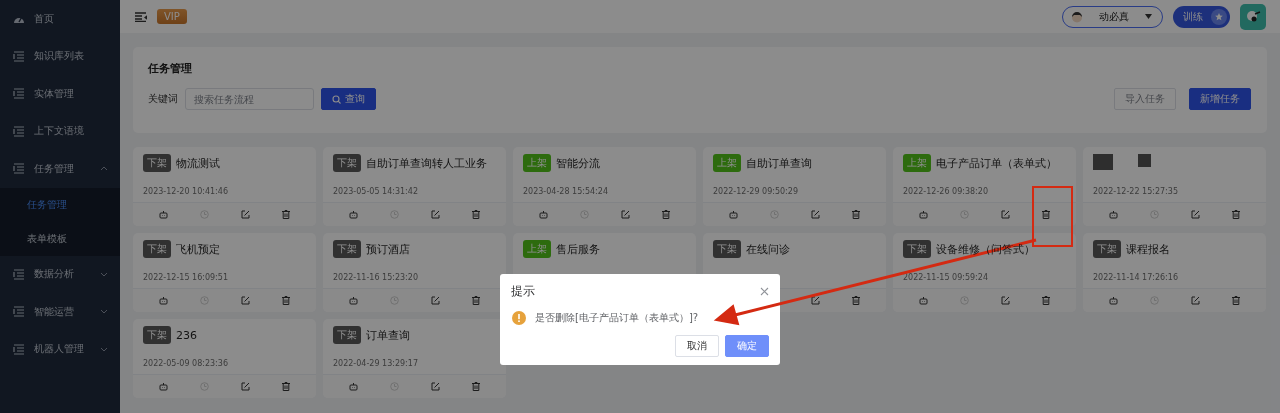  Describe the element at coordinates (1144, 160) in the screenshot. I see `redacted-block` at that location.